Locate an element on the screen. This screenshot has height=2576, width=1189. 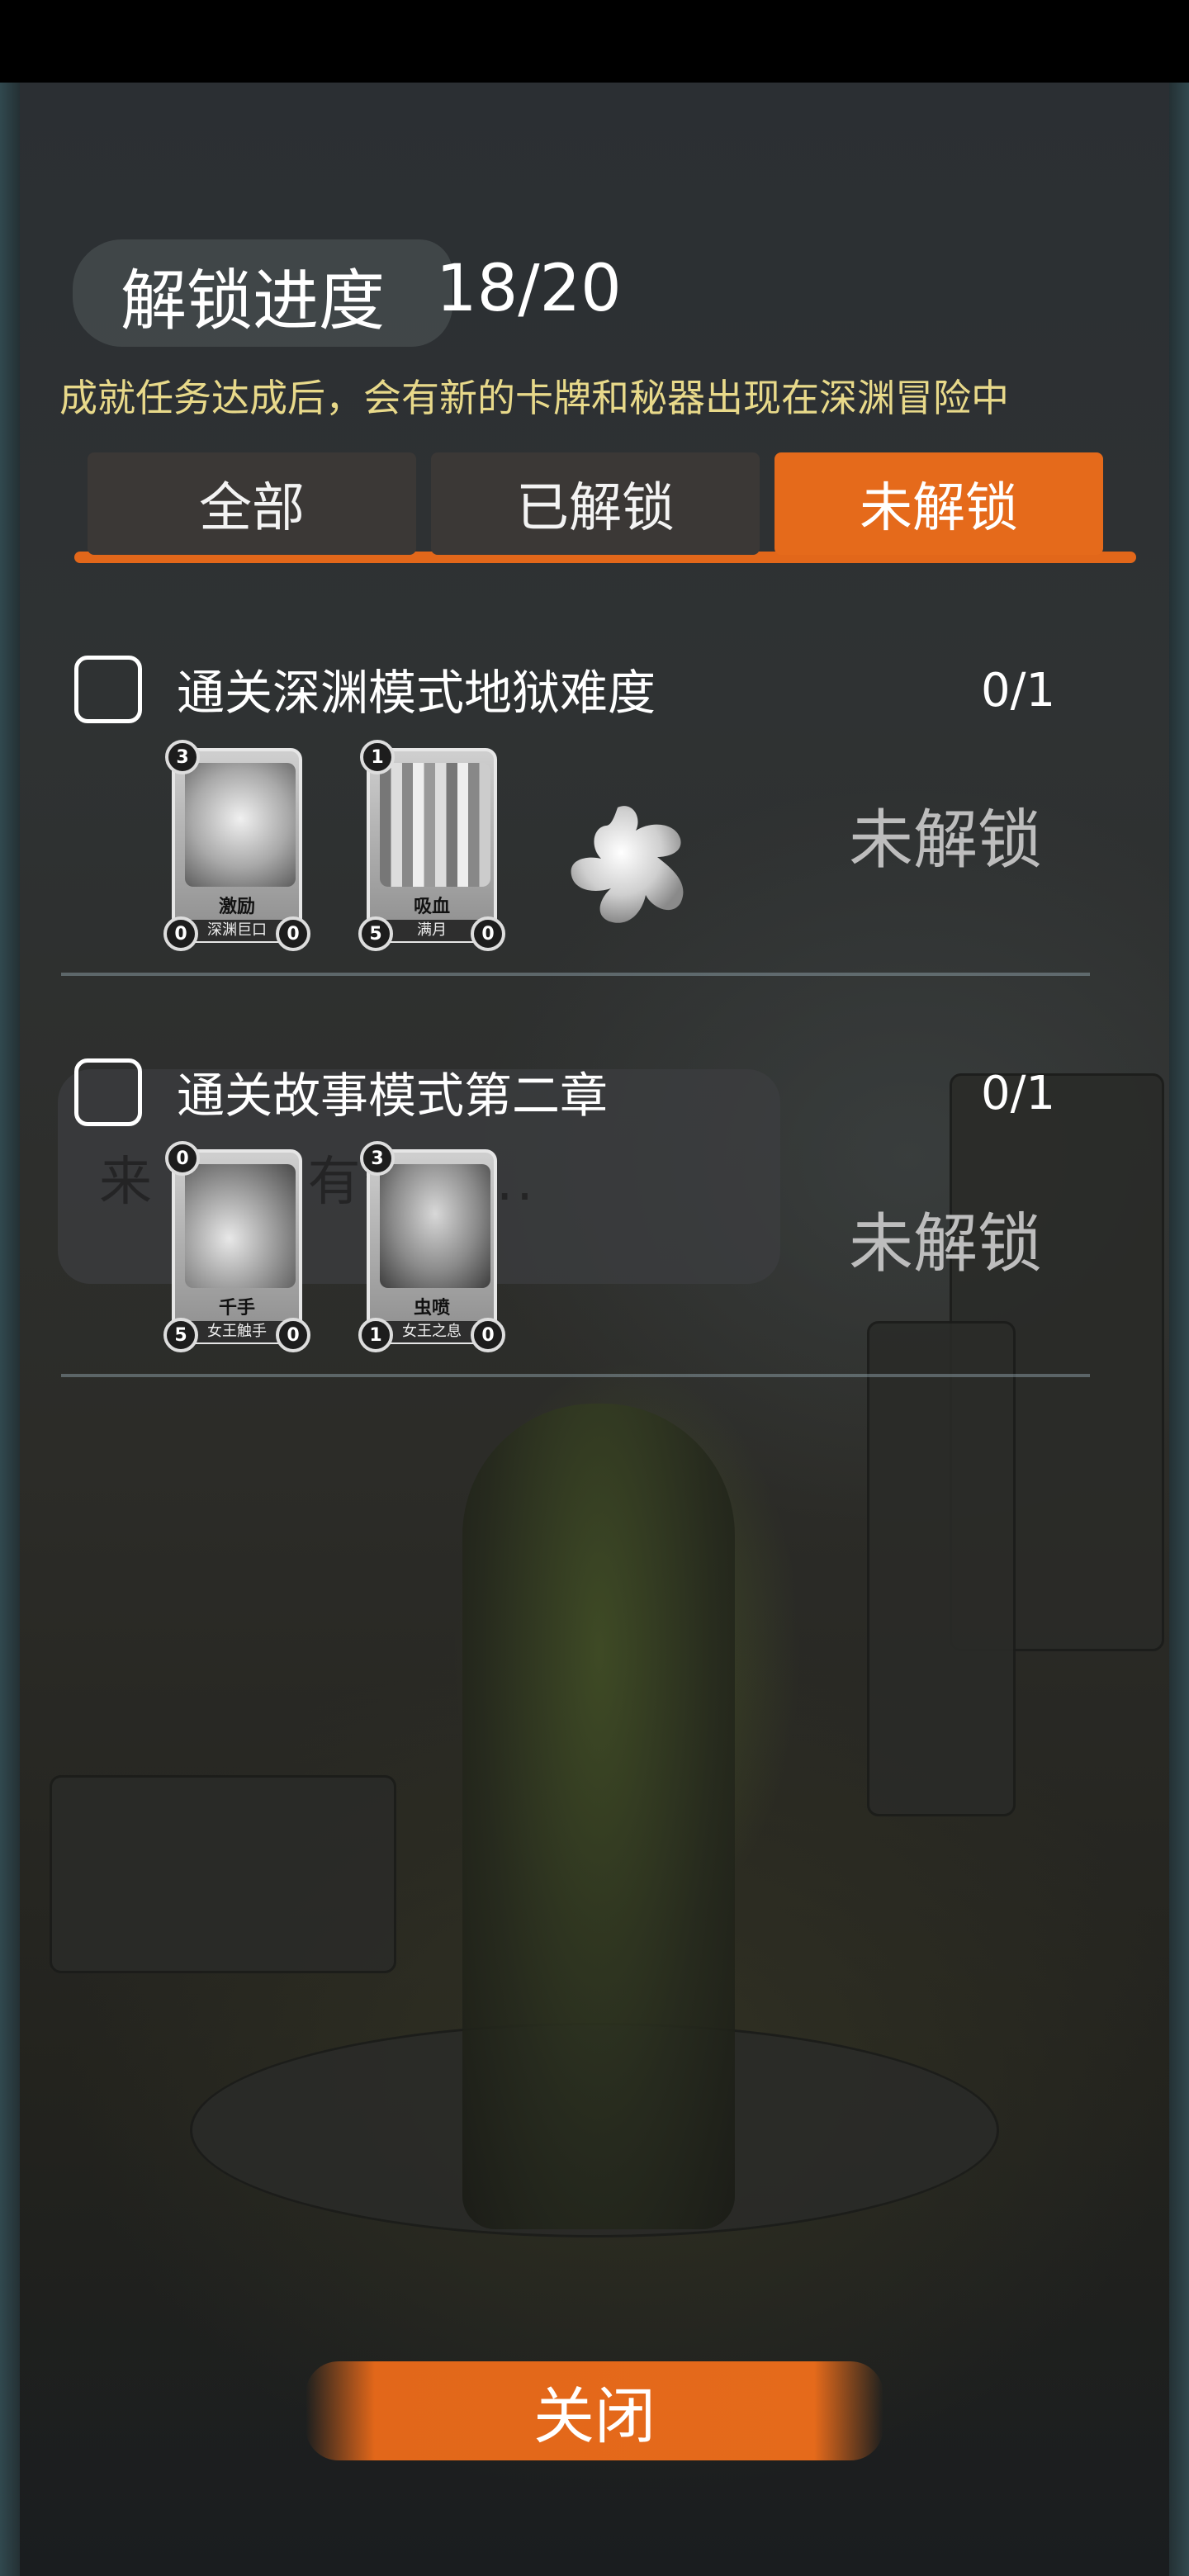
card-frame: 虫喷 女王之息 is located at coordinates (432, 1246).